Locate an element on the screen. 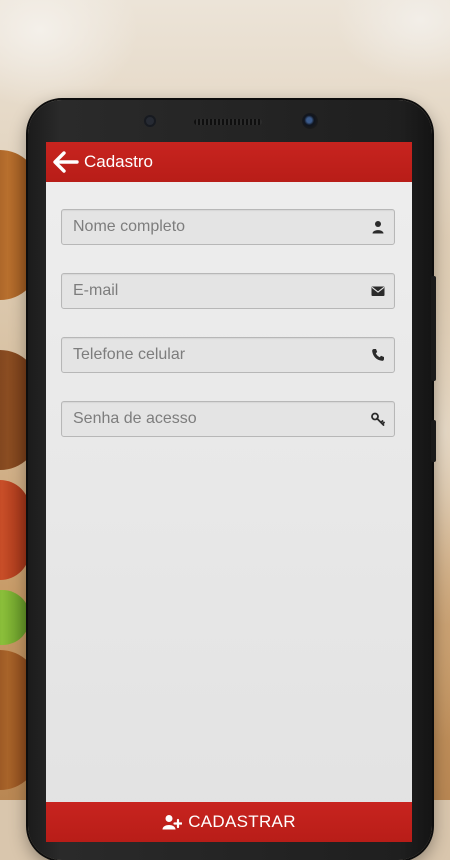 The height and width of the screenshot is (860, 450). register-button: CADASTRAR is located at coordinates (229, 822).